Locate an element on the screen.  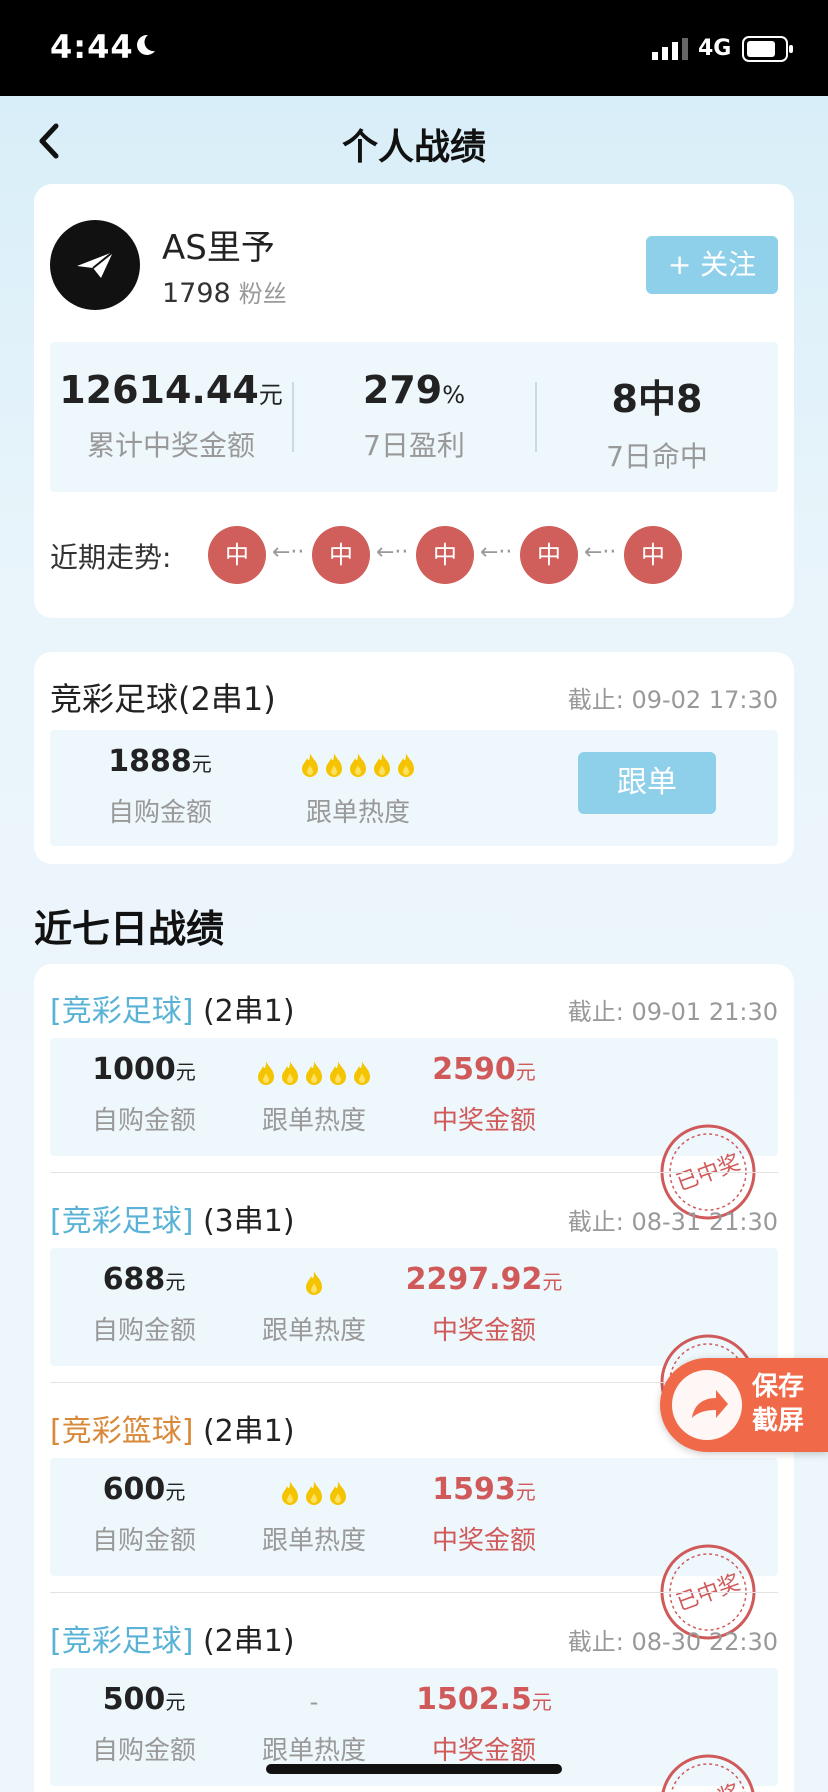
record-prize-value: 2297.92 is located at coordinates (474, 1279).